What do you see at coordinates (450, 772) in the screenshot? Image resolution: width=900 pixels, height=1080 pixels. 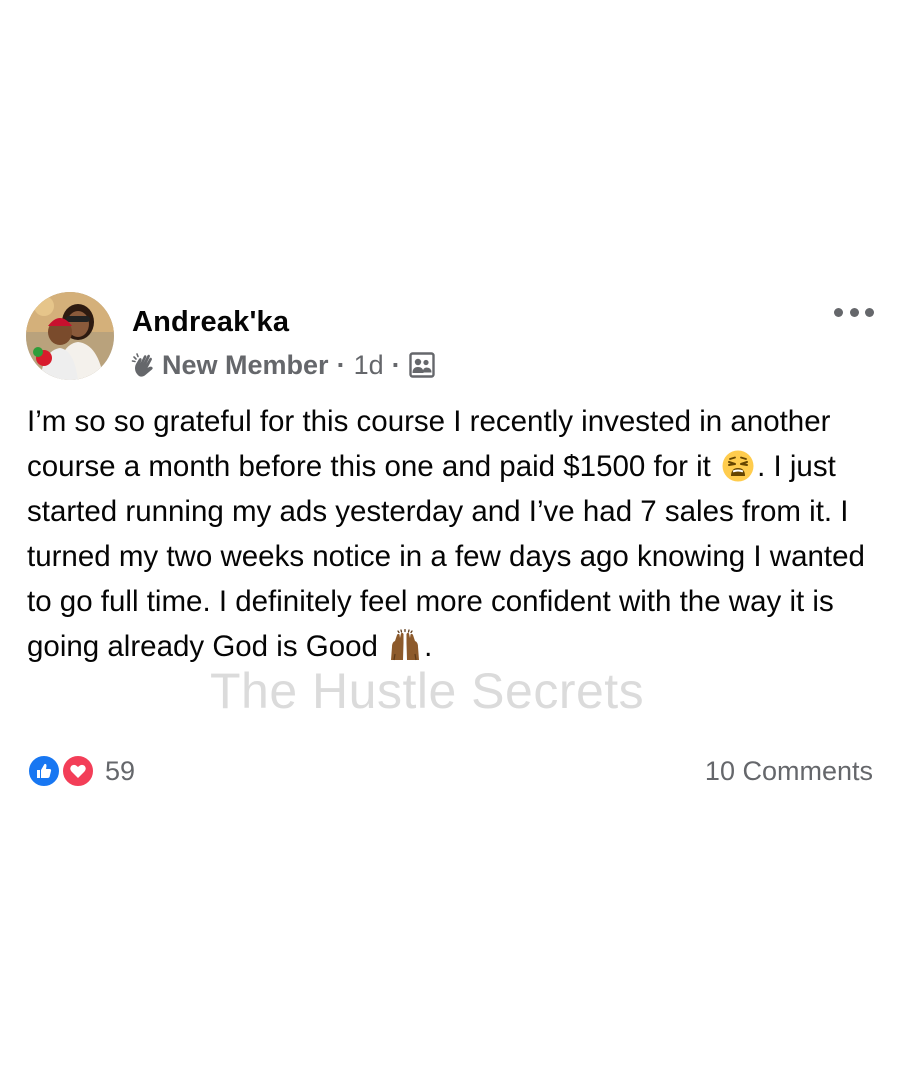 I see `post-footer: 59 10 Comments` at bounding box center [450, 772].